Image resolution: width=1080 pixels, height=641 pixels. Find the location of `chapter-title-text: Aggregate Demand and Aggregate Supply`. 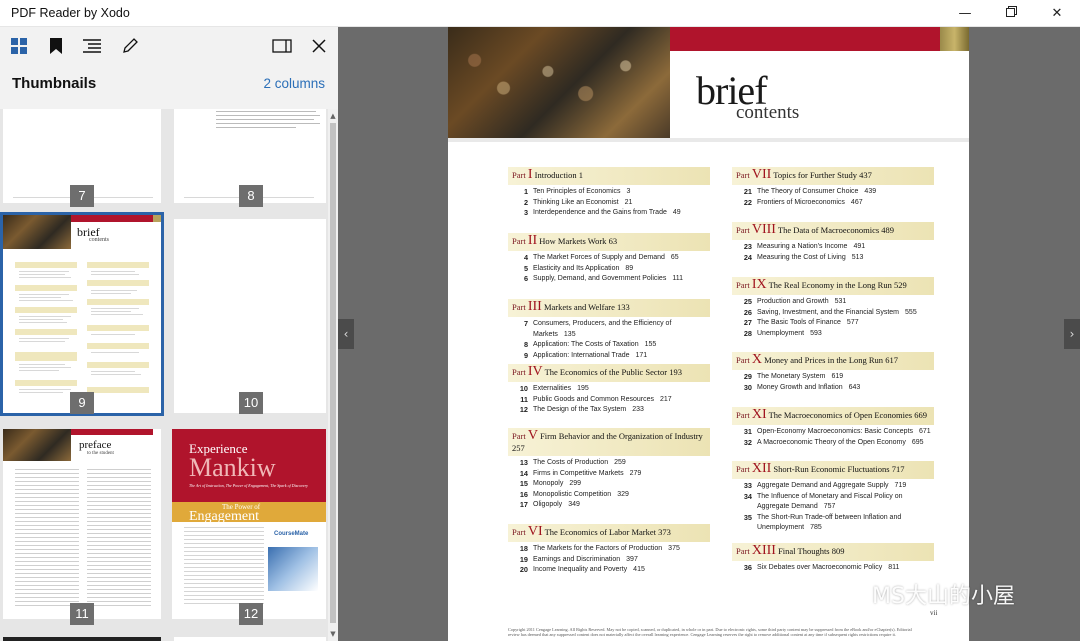

chapter-title-text: Aggregate Demand and Aggregate Supply is located at coordinates (823, 485).